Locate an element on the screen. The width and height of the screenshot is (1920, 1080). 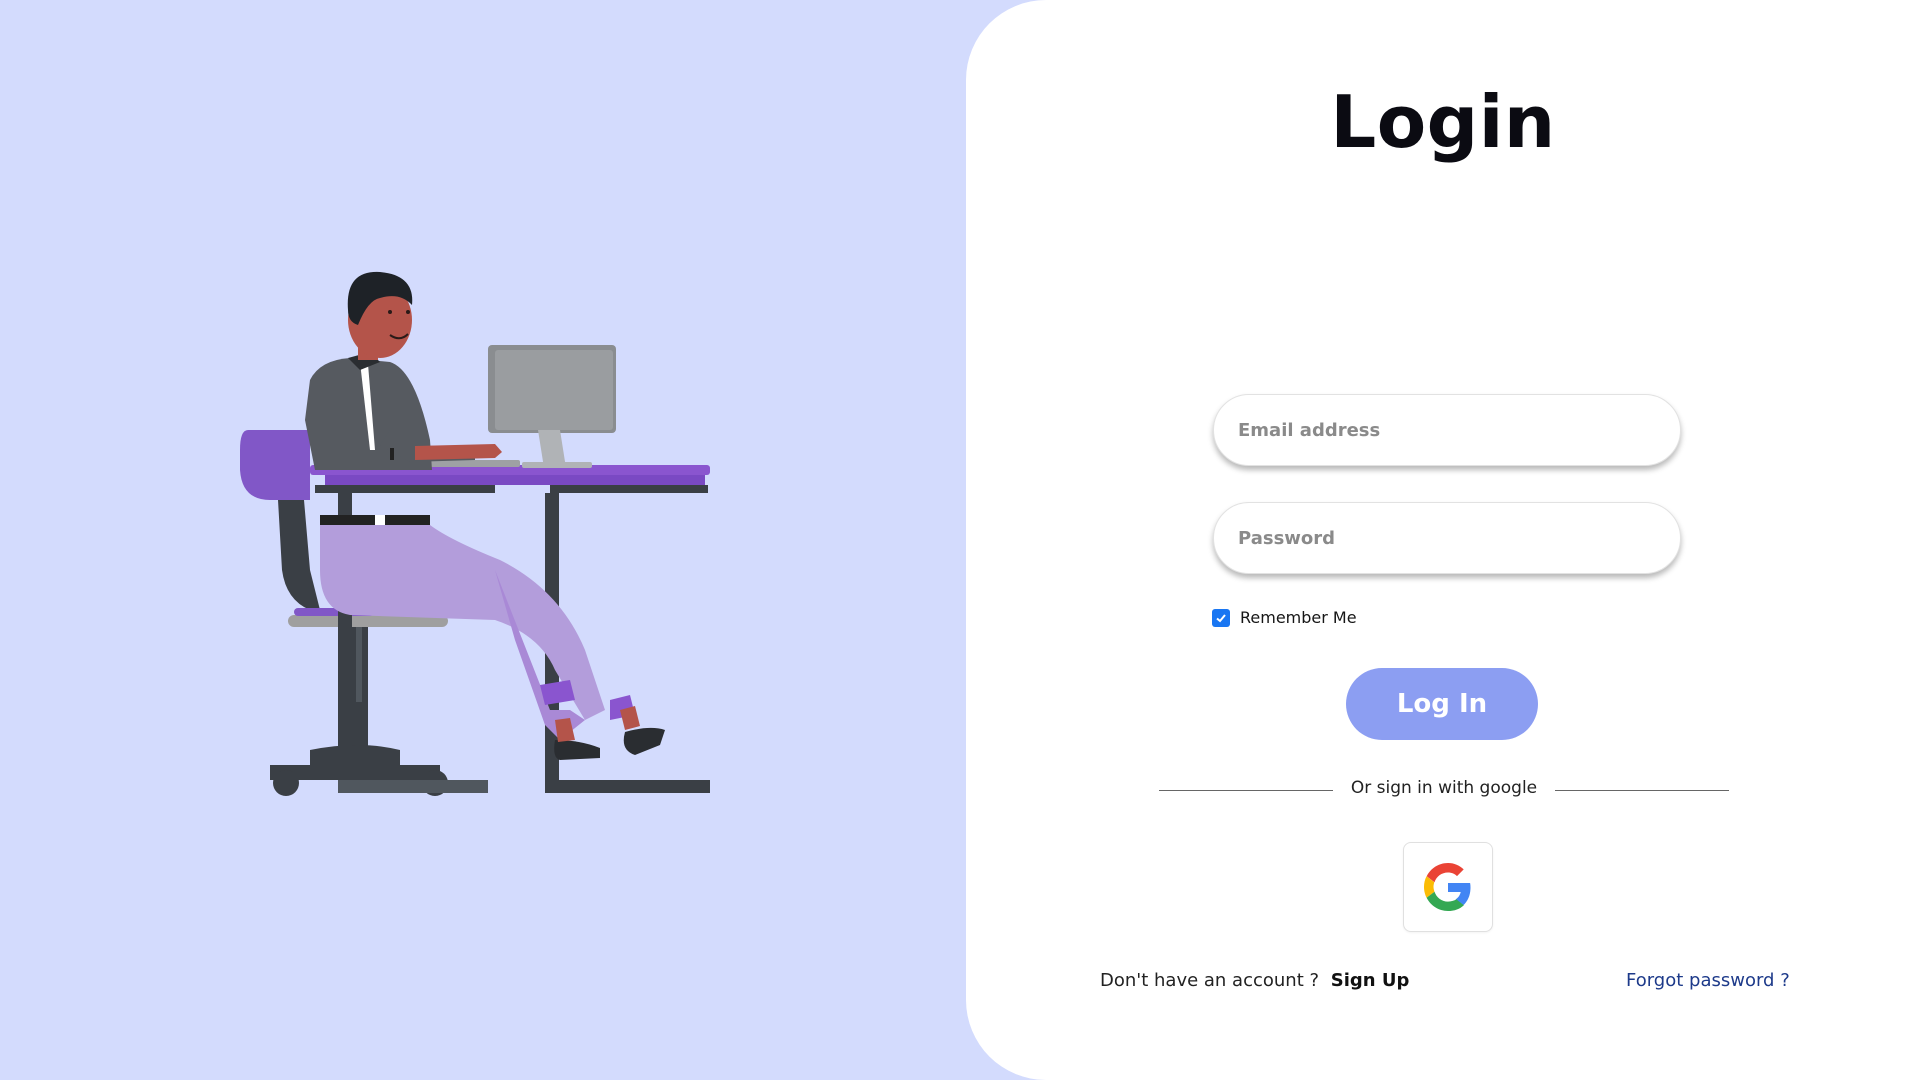
password-field is located at coordinates (1447, 538).